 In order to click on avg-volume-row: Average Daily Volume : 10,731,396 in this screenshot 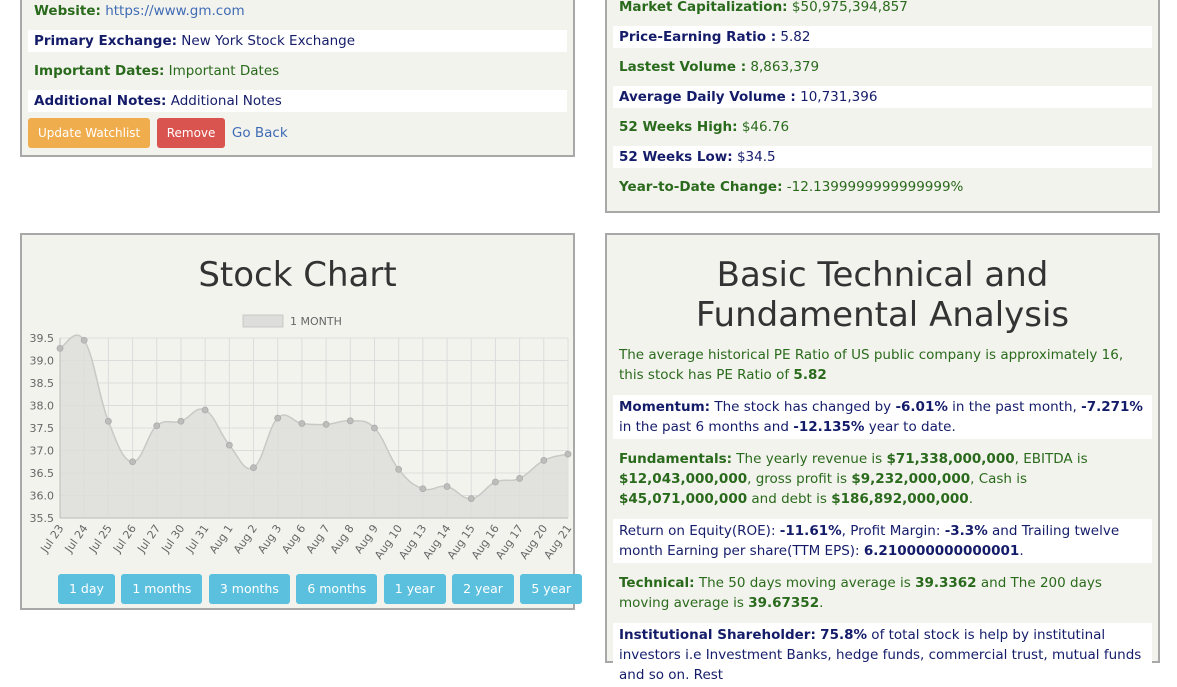, I will do `click(882, 97)`.